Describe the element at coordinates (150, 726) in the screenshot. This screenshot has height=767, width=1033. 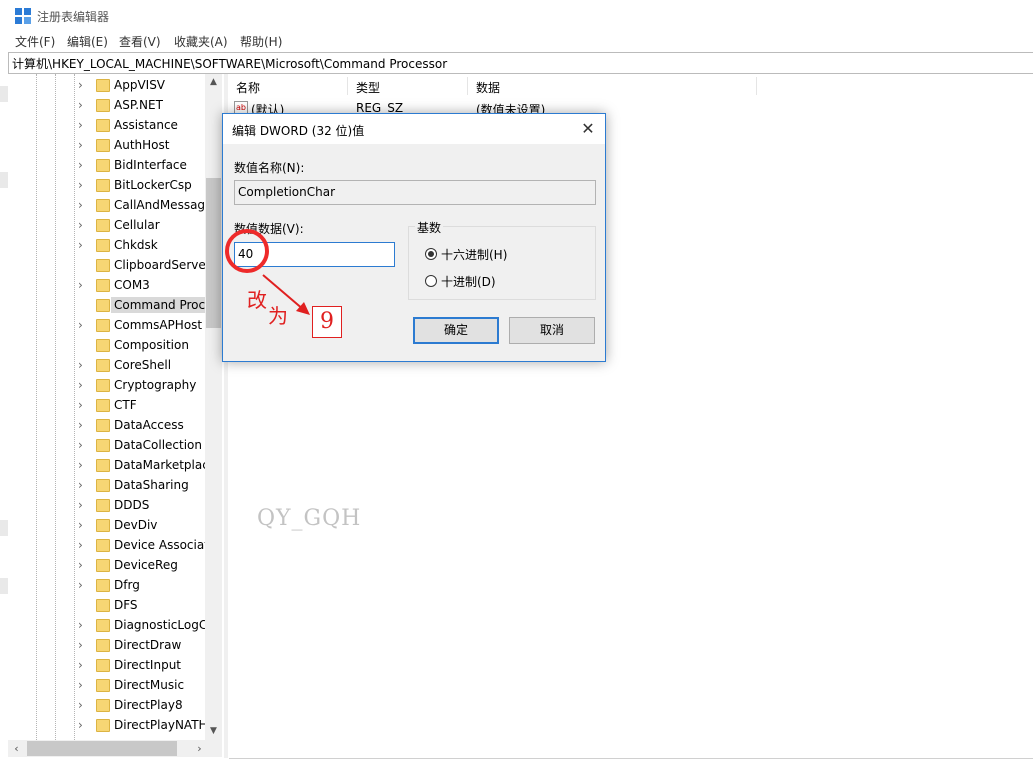
I see `tree-item: › DirectPlayNATH` at that location.